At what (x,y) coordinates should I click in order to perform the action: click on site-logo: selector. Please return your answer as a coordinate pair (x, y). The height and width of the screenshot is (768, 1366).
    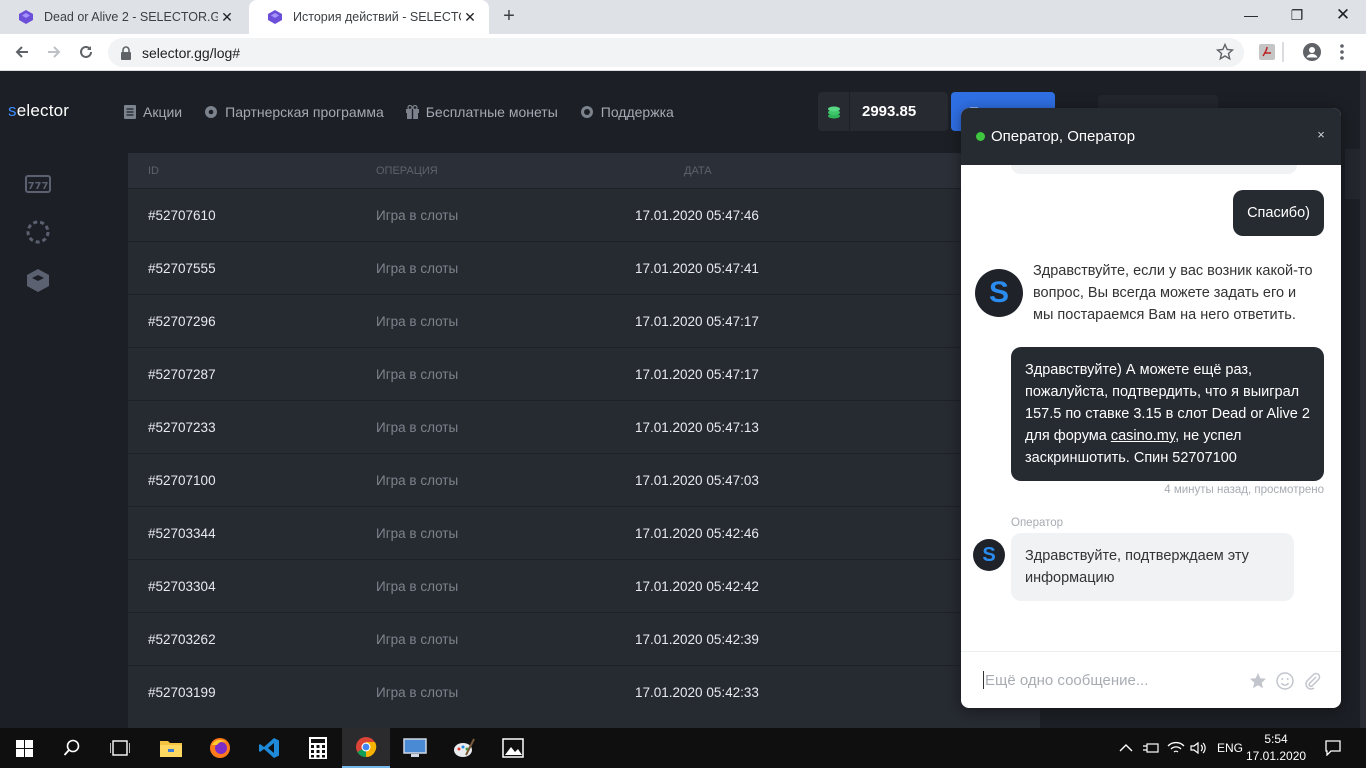
    Looking at the image, I should click on (38, 111).